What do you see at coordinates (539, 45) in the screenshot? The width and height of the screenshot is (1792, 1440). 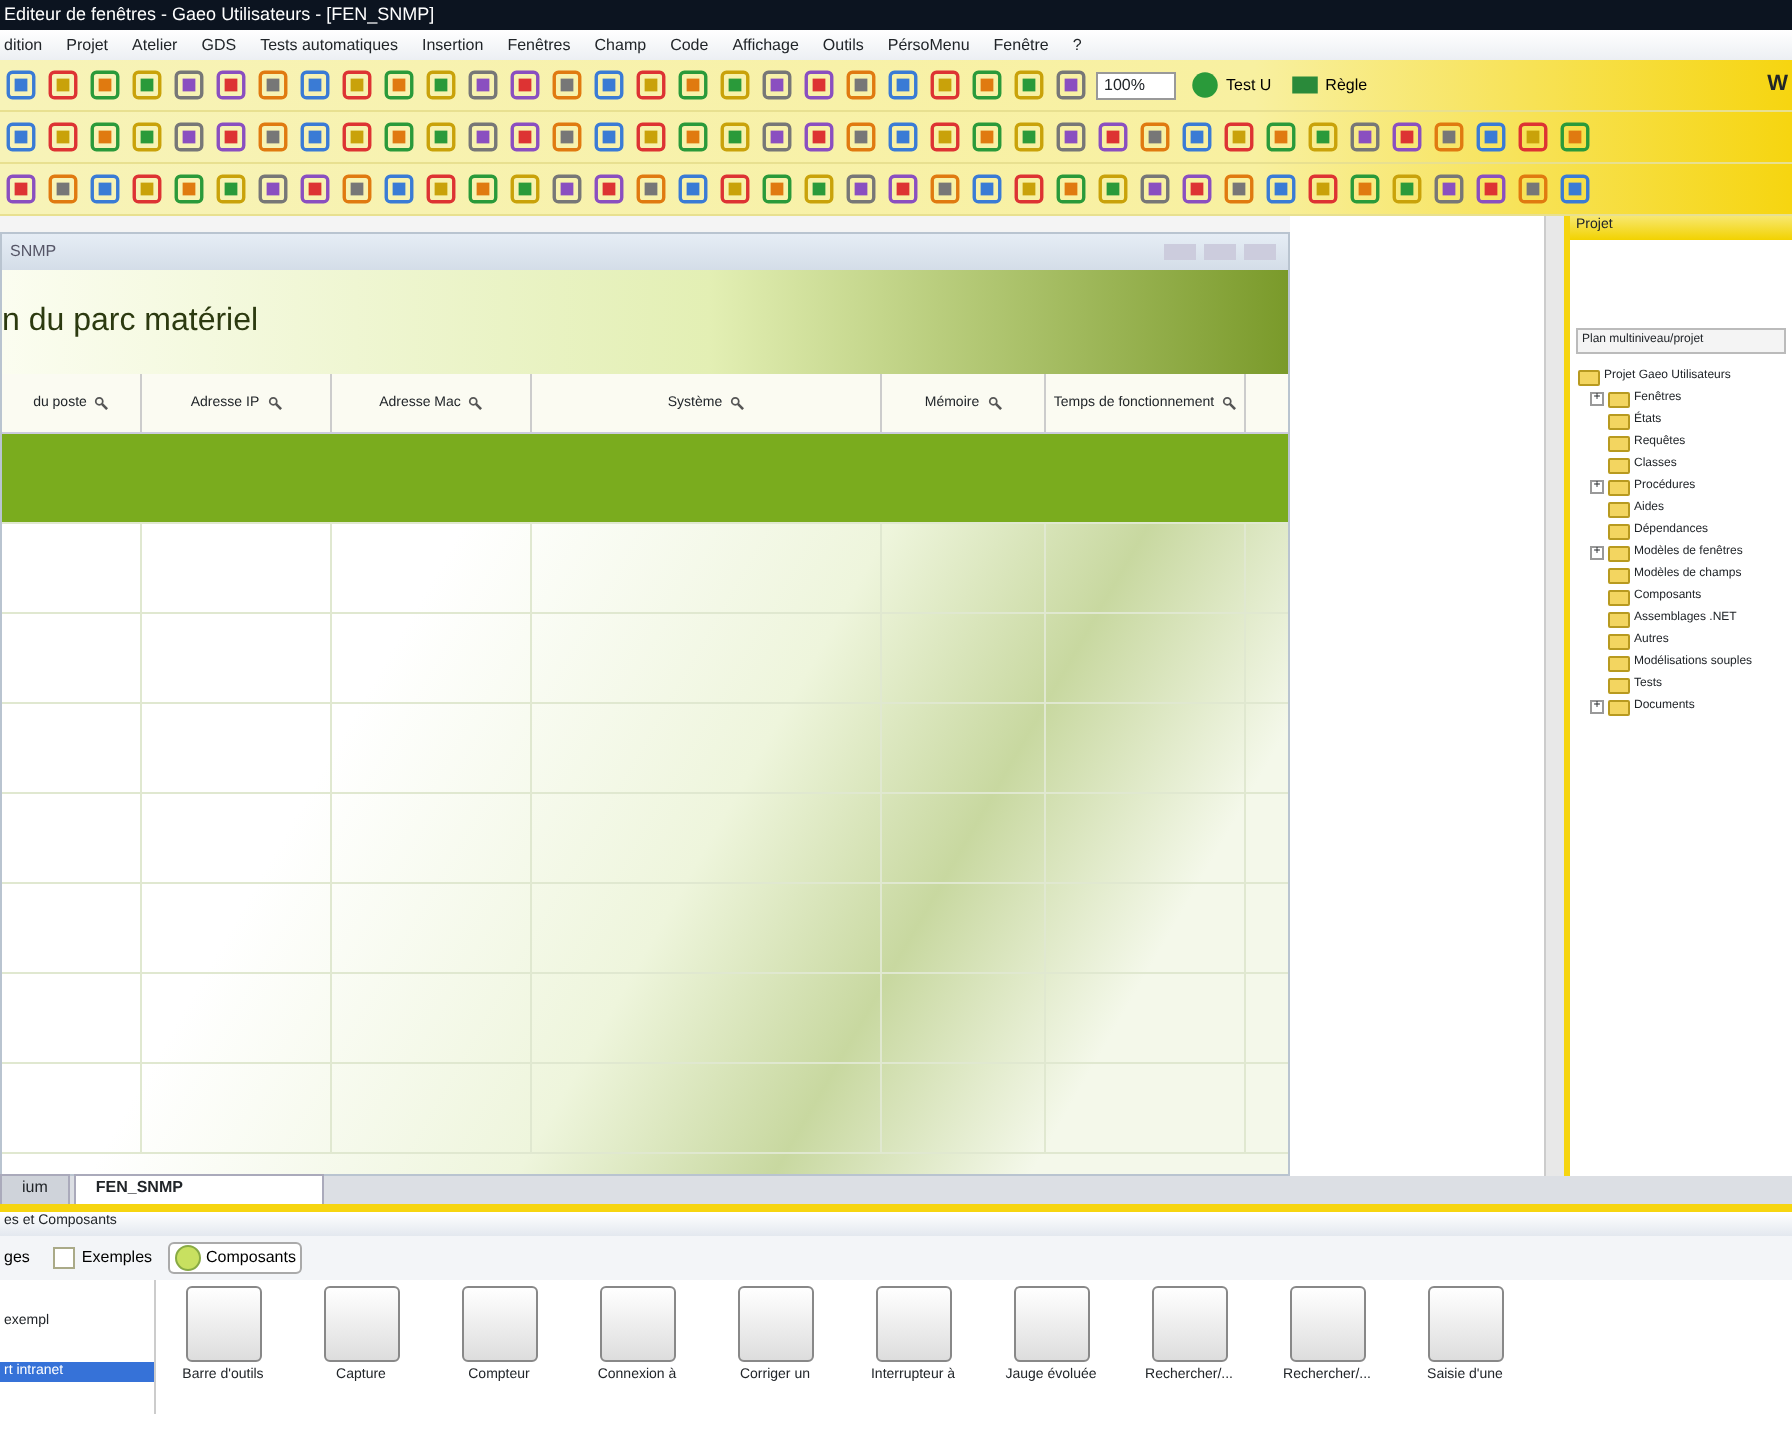 I see `menu-item: Fenêtres` at bounding box center [539, 45].